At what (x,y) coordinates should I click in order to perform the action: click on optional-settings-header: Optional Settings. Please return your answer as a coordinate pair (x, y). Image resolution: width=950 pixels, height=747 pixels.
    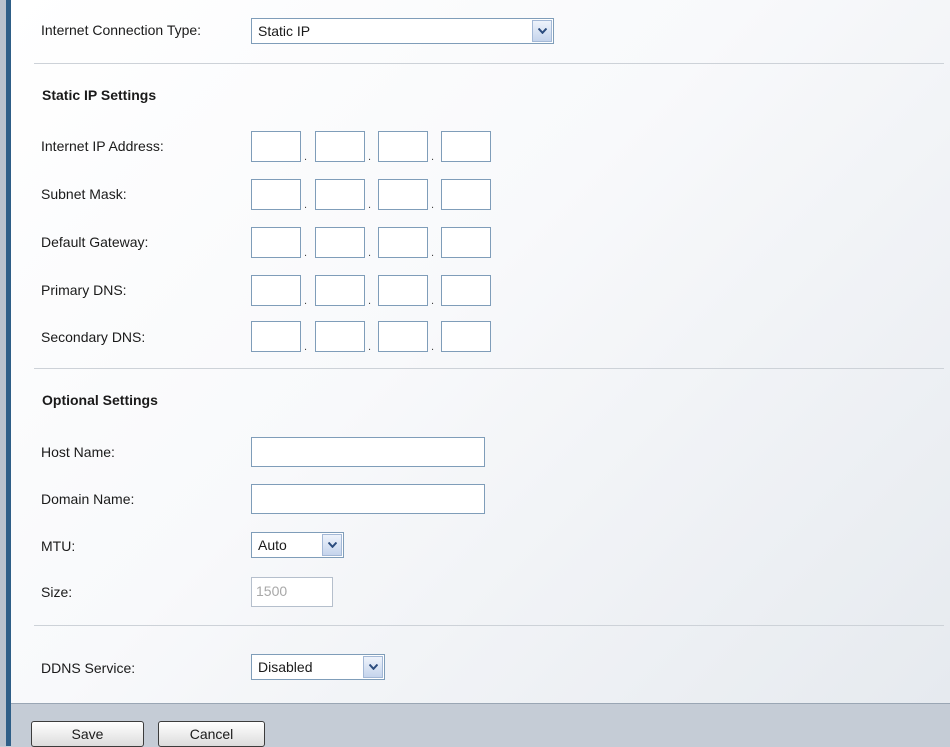
    Looking at the image, I should click on (100, 400).